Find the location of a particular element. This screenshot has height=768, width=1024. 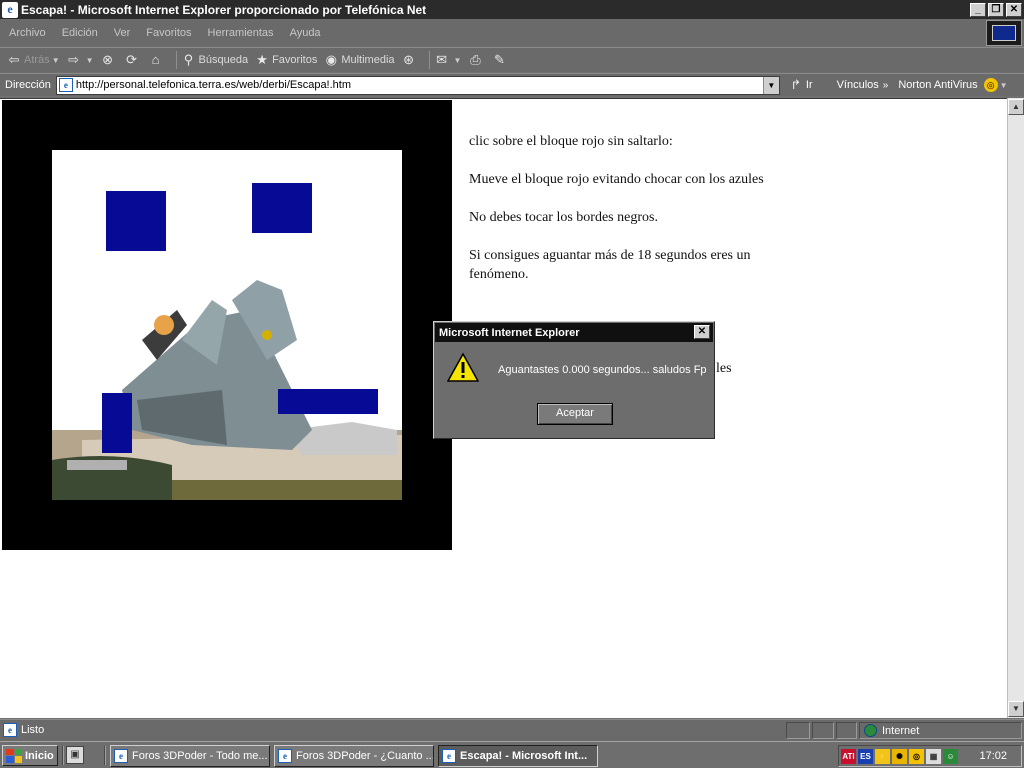

print-icon: ⎙ is located at coordinates (475, 59).